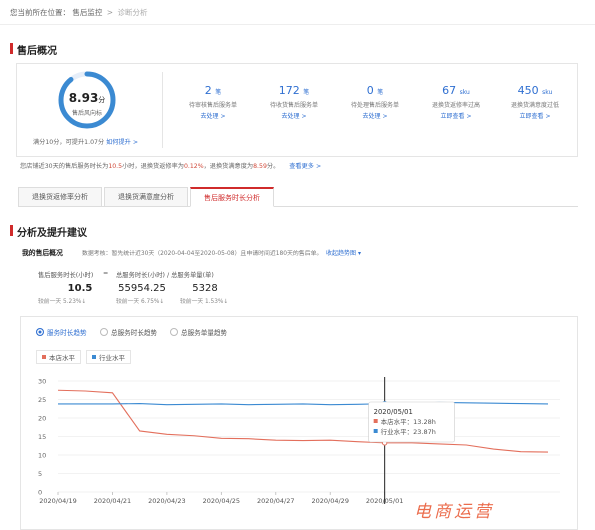 The image size is (595, 530). What do you see at coordinates (42, 382) in the screenshot?
I see `y-tick-label: 30` at bounding box center [42, 382].